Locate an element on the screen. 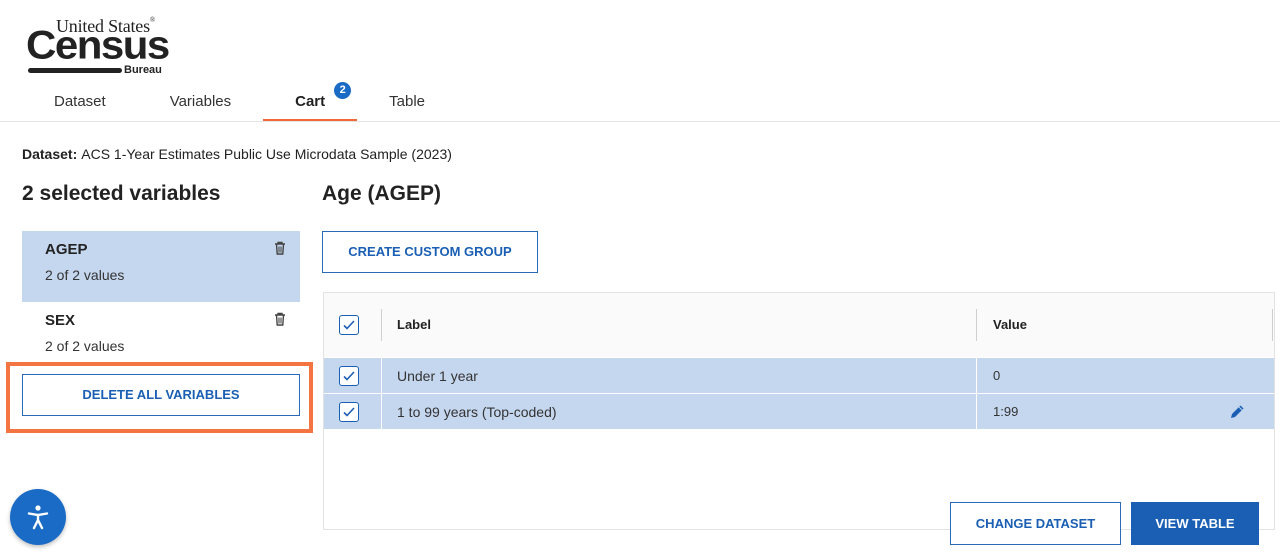  select-all-checkbox is located at coordinates (349, 325).